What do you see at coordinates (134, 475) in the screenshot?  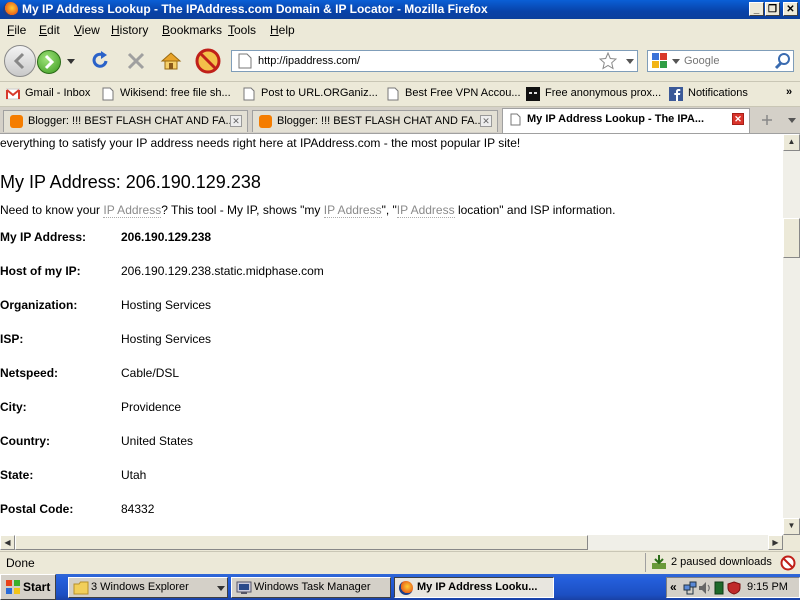 I see `info-row-value: Utah` at bounding box center [134, 475].